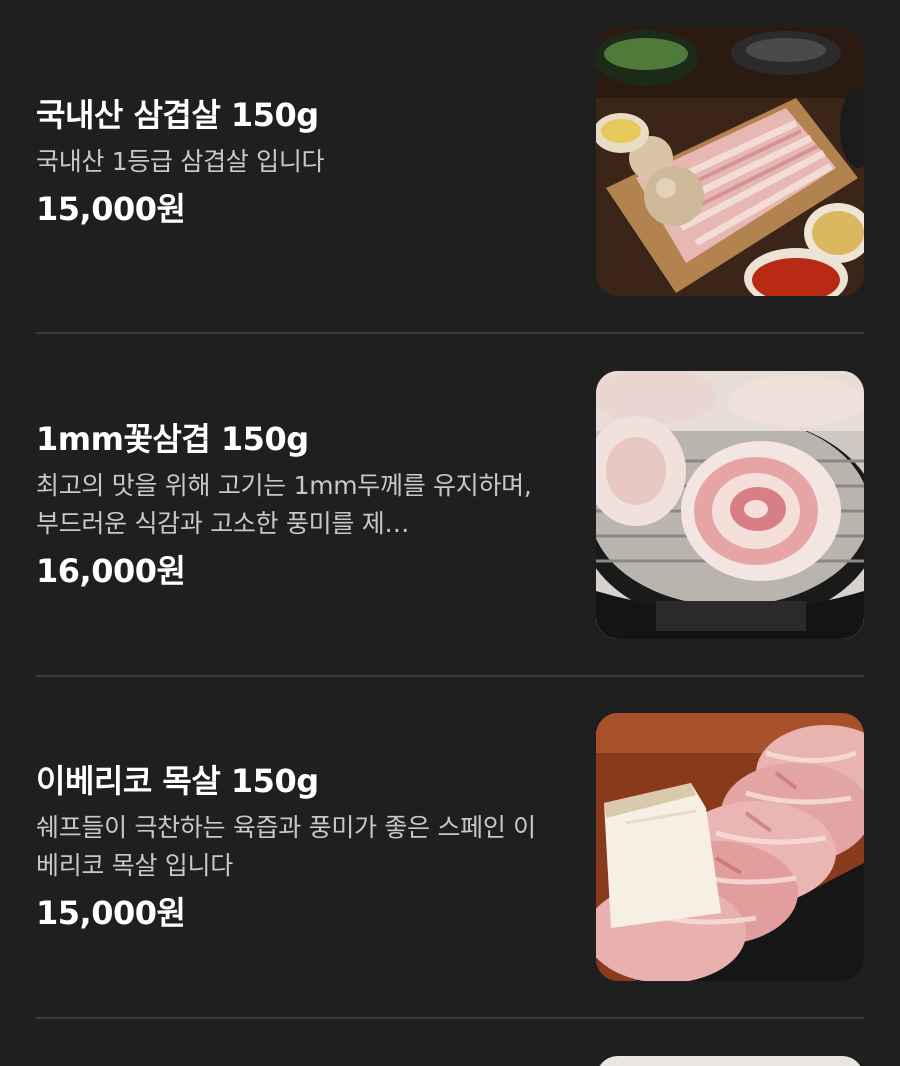  What do you see at coordinates (172, 439) in the screenshot?
I see `menu-item-name: 1mm꽃삼겹 150g` at bounding box center [172, 439].